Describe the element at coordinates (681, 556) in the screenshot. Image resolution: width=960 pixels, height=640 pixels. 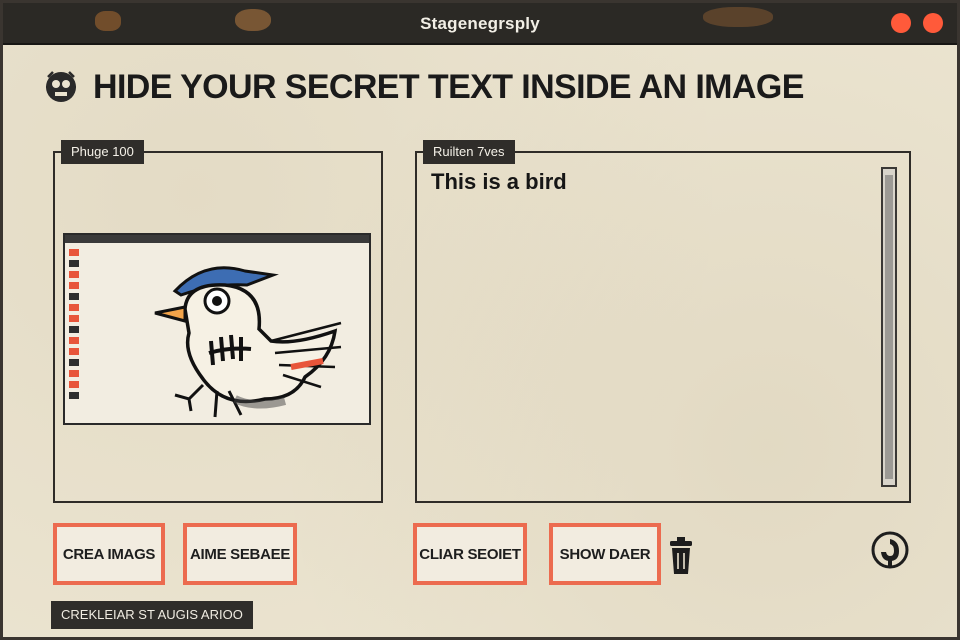
I see `trash-icon` at that location.